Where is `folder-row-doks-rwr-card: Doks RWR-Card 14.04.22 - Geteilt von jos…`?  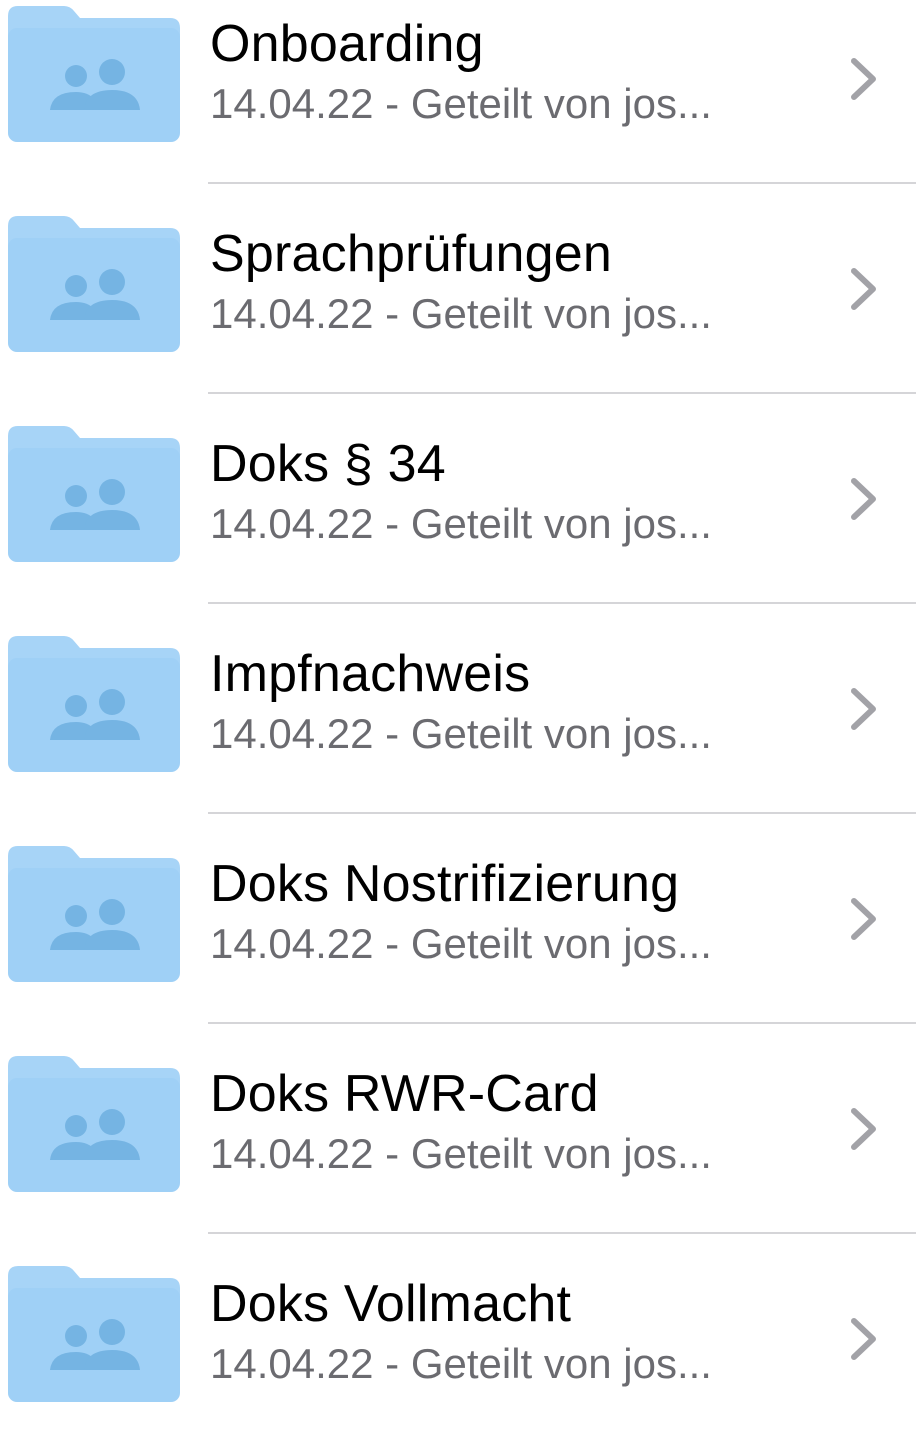
folder-row-doks-rwr-card: Doks RWR-Card 14.04.22 - Geteilt von jos… is located at coordinates (458, 1129).